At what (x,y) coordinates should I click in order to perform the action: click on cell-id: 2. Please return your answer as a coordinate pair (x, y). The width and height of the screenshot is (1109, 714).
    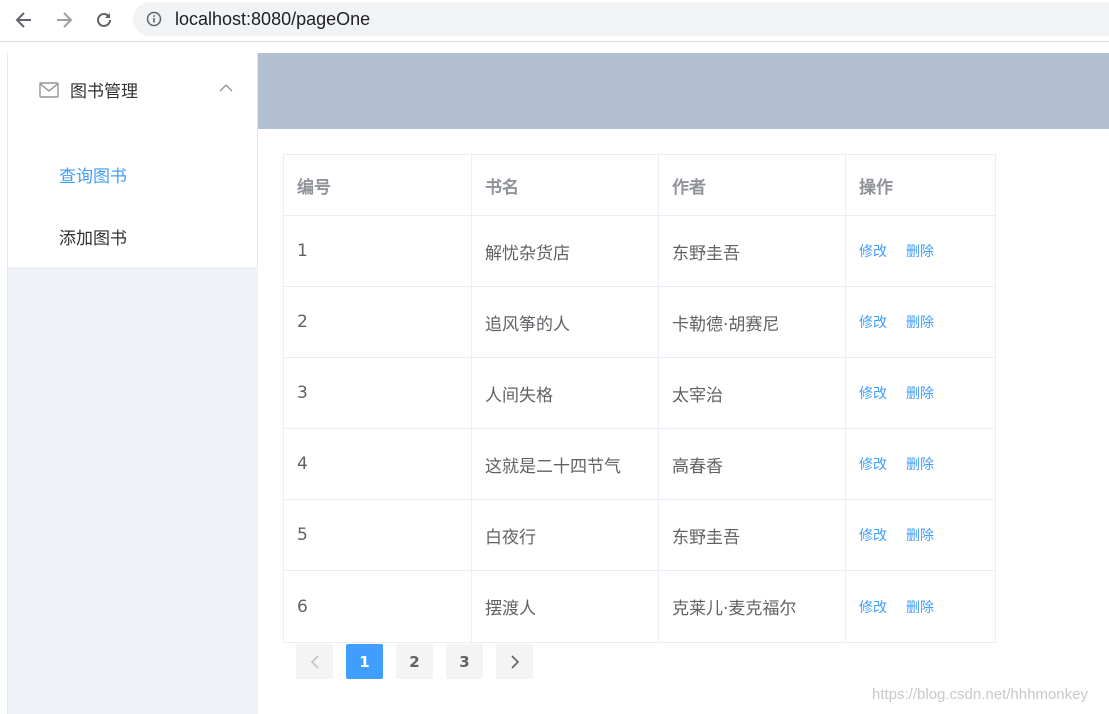
    Looking at the image, I should click on (378, 322).